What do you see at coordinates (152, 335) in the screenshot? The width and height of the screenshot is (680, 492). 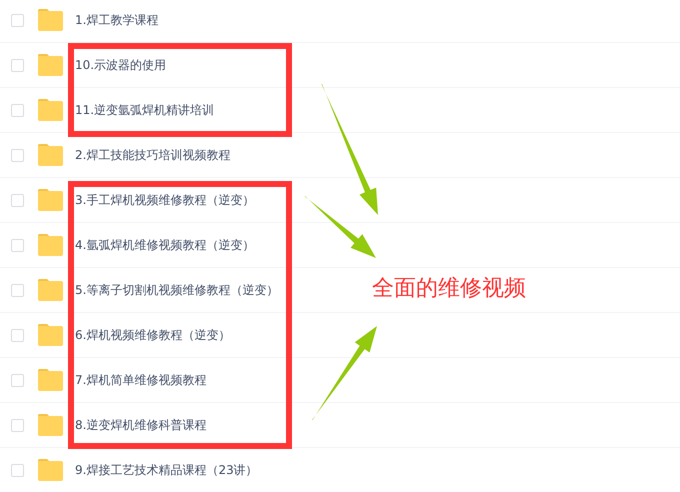 I see `folder-name: 6.焊机视频维修教程（逆变）` at bounding box center [152, 335].